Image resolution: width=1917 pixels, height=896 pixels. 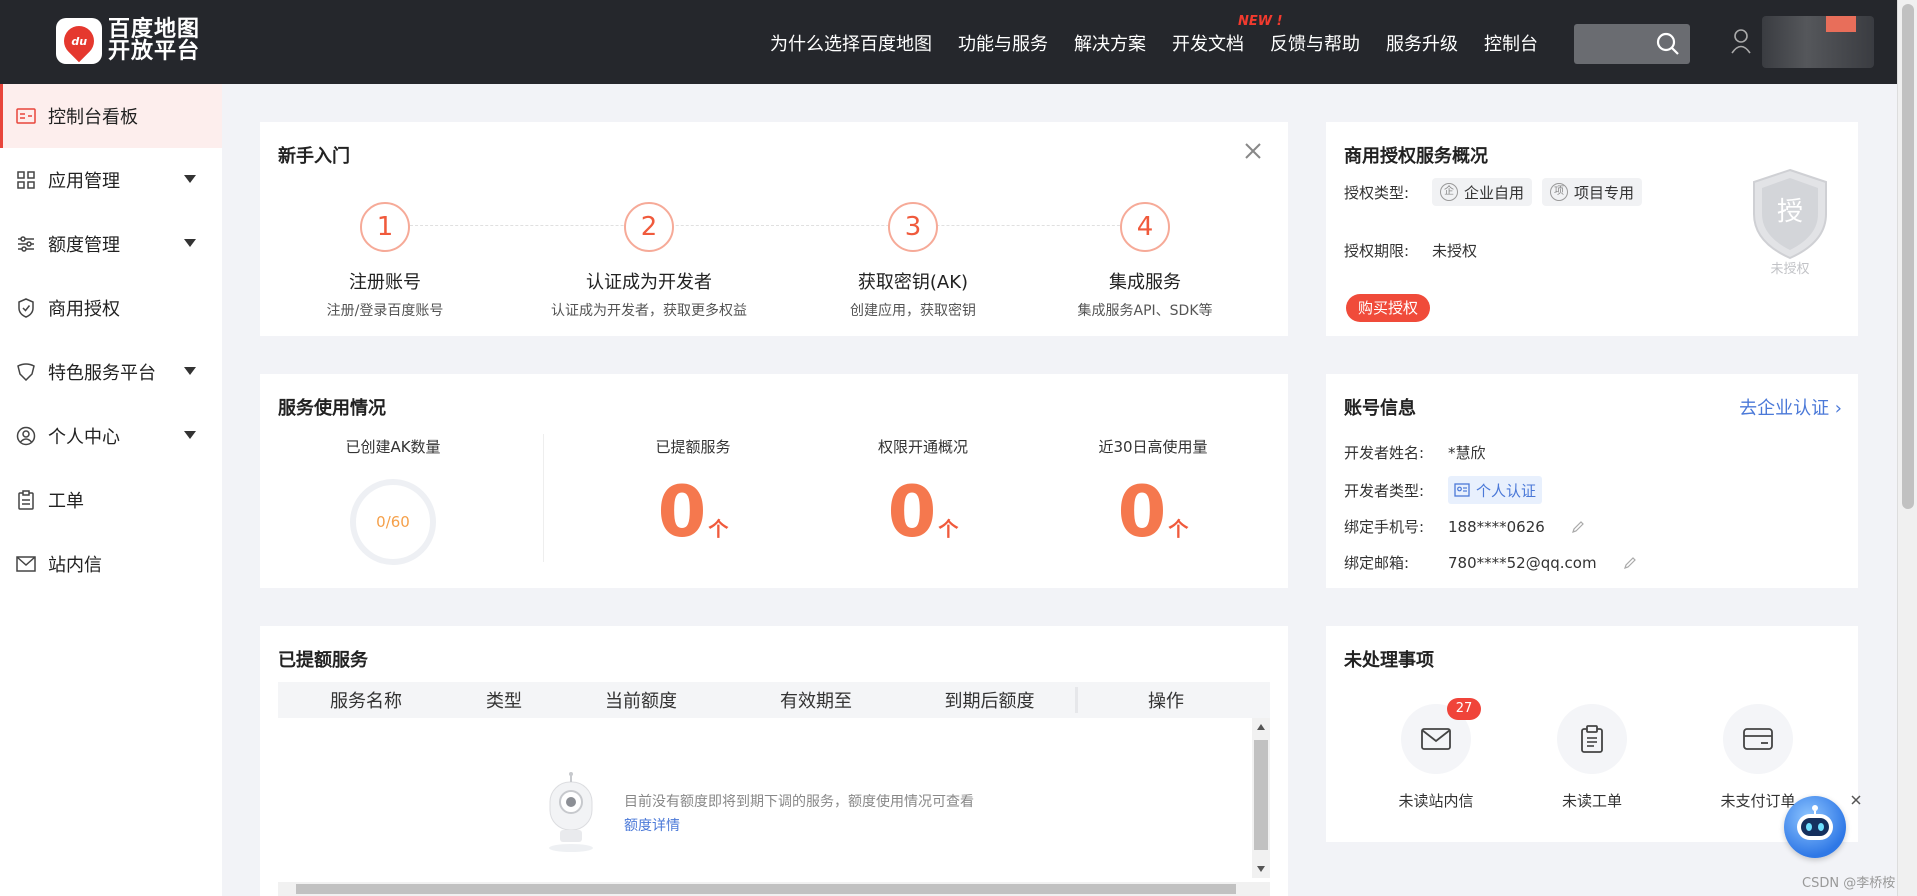 I want to click on license-type-enterprise: 企企业自用, so click(x=1482, y=192).